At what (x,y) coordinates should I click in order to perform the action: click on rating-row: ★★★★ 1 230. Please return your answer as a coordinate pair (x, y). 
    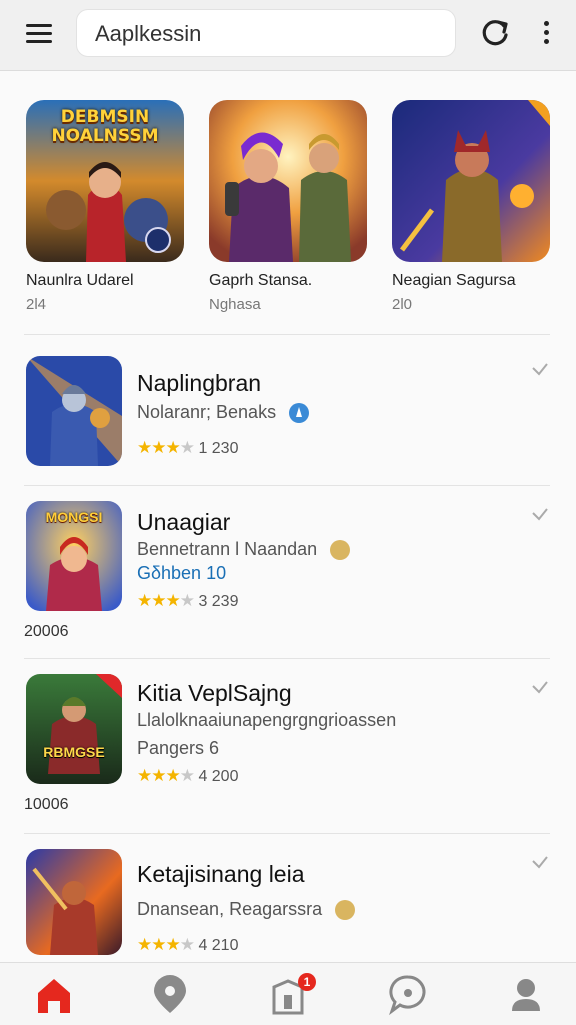
    Looking at the image, I should click on (187, 448).